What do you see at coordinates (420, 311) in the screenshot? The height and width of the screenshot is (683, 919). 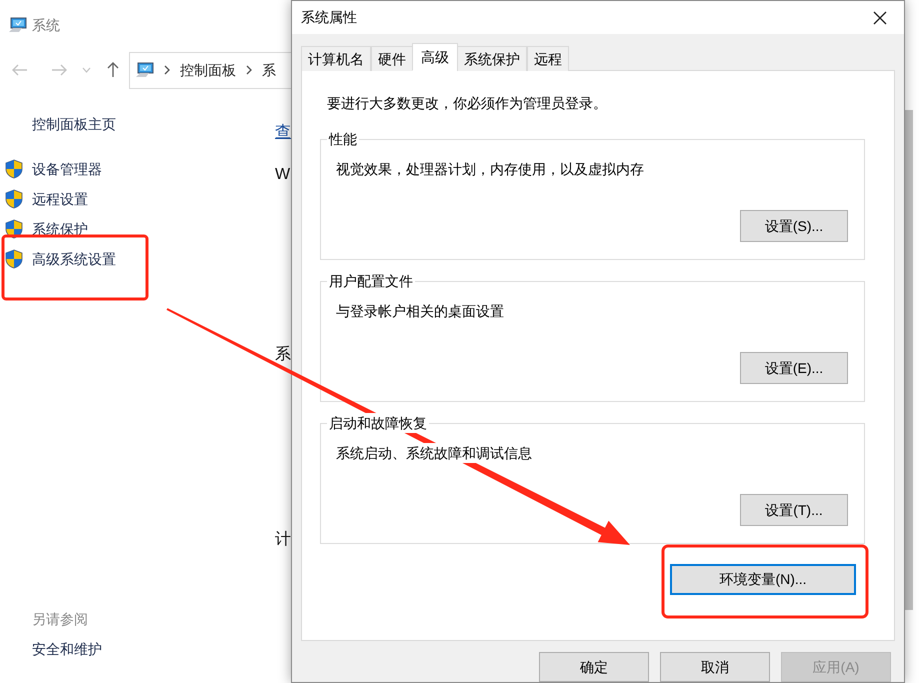 I see `group-description: 与登录帐户相关的桌面设置` at bounding box center [420, 311].